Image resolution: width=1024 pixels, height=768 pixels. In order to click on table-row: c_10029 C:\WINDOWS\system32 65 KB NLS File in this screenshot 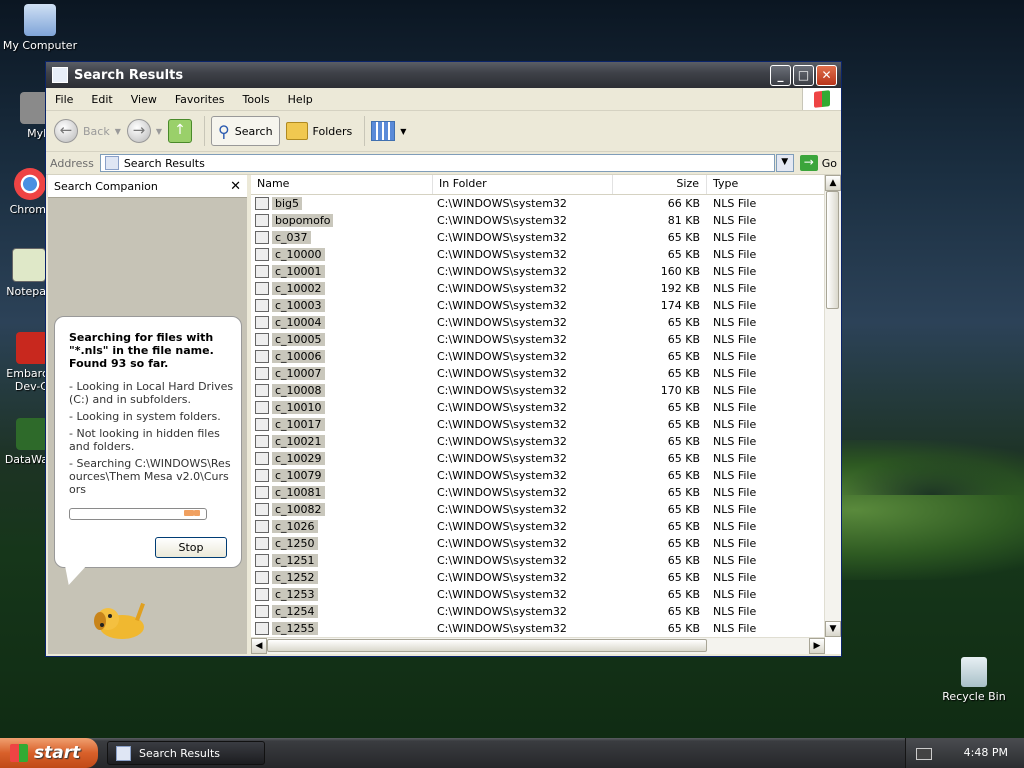, I will do `click(538, 458)`.